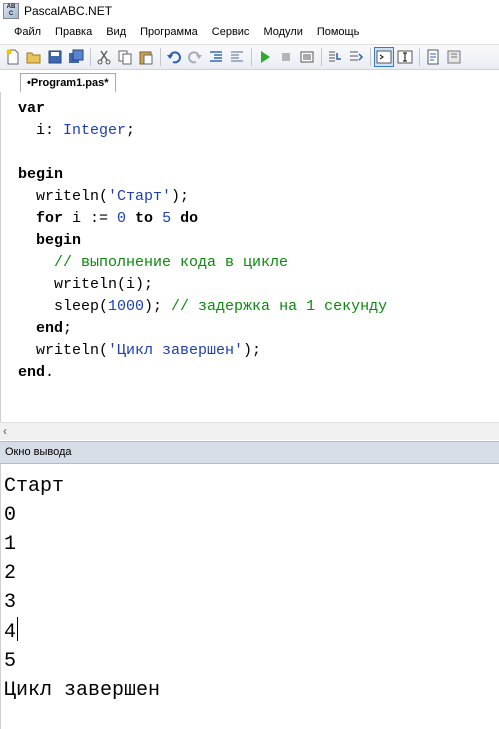 Image resolution: width=499 pixels, height=729 pixels. What do you see at coordinates (90, 218) in the screenshot?
I see `code-token: i :=` at bounding box center [90, 218].